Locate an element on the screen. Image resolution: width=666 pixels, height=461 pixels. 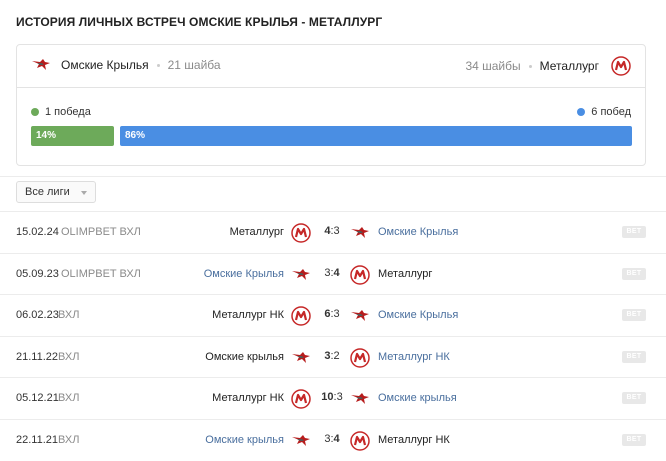
match-date: 21.11.22 is located at coordinates (37, 357).